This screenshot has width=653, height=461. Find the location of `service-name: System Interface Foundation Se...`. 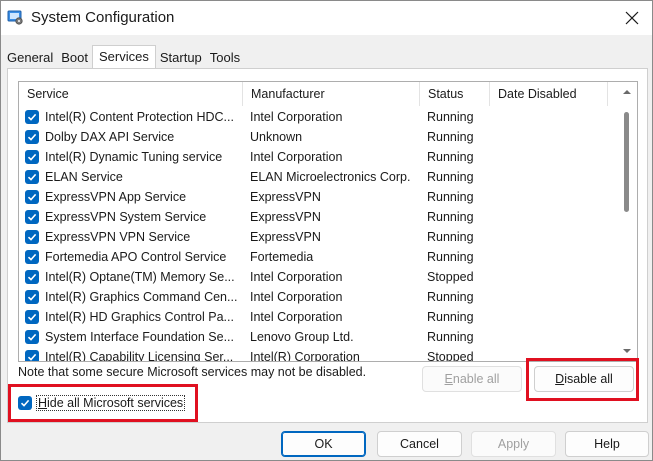

service-name: System Interface Foundation Se... is located at coordinates (139, 337).